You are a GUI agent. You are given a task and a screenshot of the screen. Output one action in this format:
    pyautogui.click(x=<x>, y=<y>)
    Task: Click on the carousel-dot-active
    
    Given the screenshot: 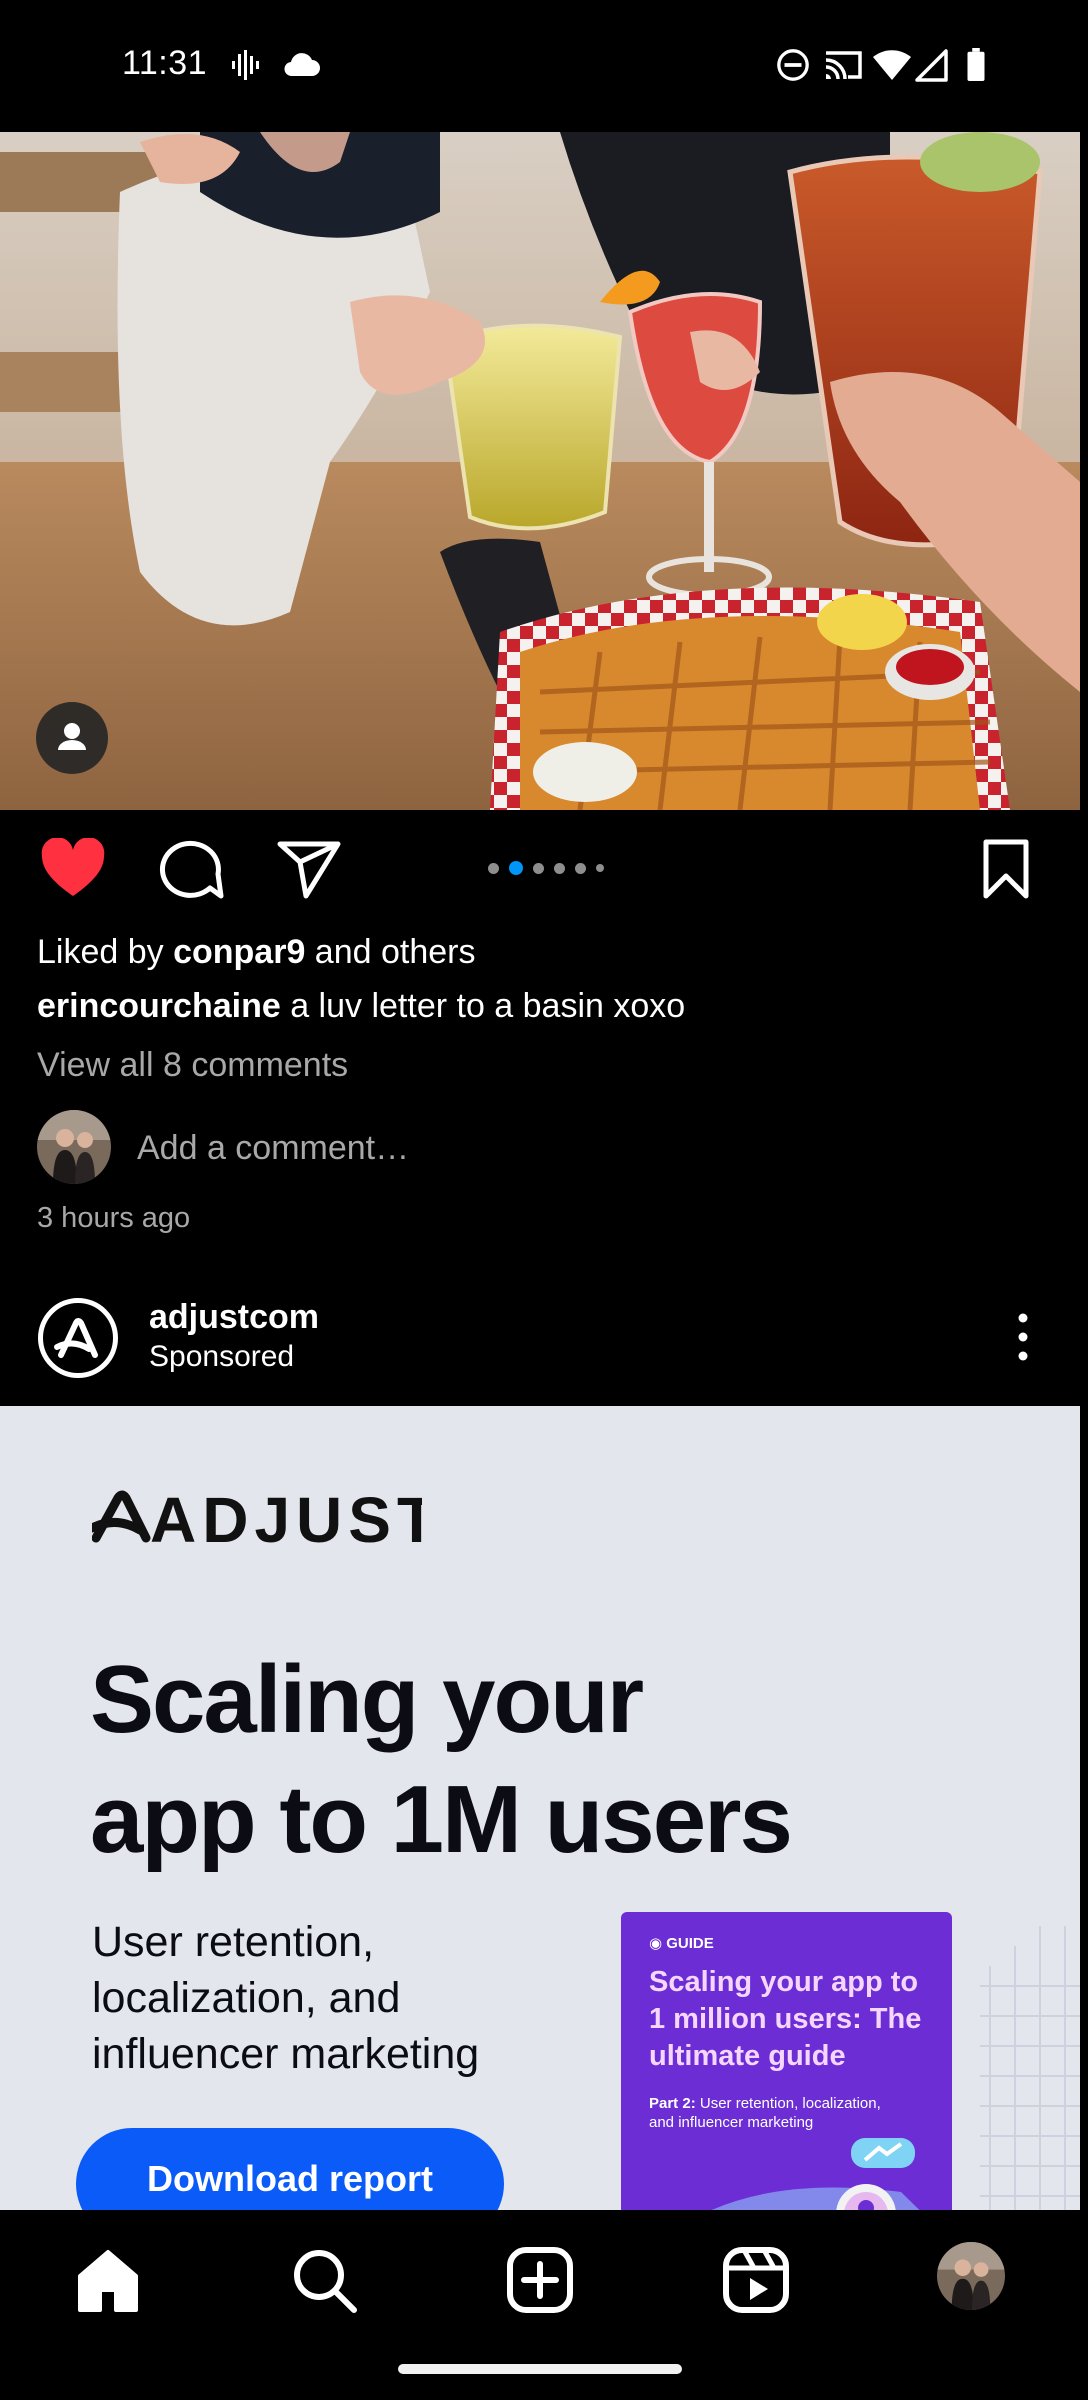 What is the action you would take?
    pyautogui.click(x=516, y=868)
    